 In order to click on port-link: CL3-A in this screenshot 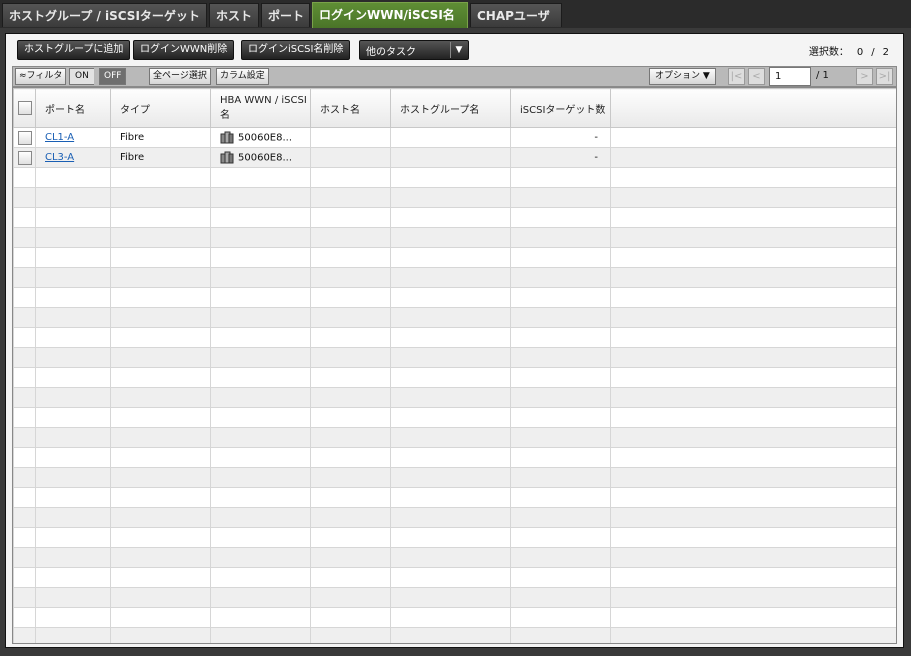, I will do `click(59, 157)`.